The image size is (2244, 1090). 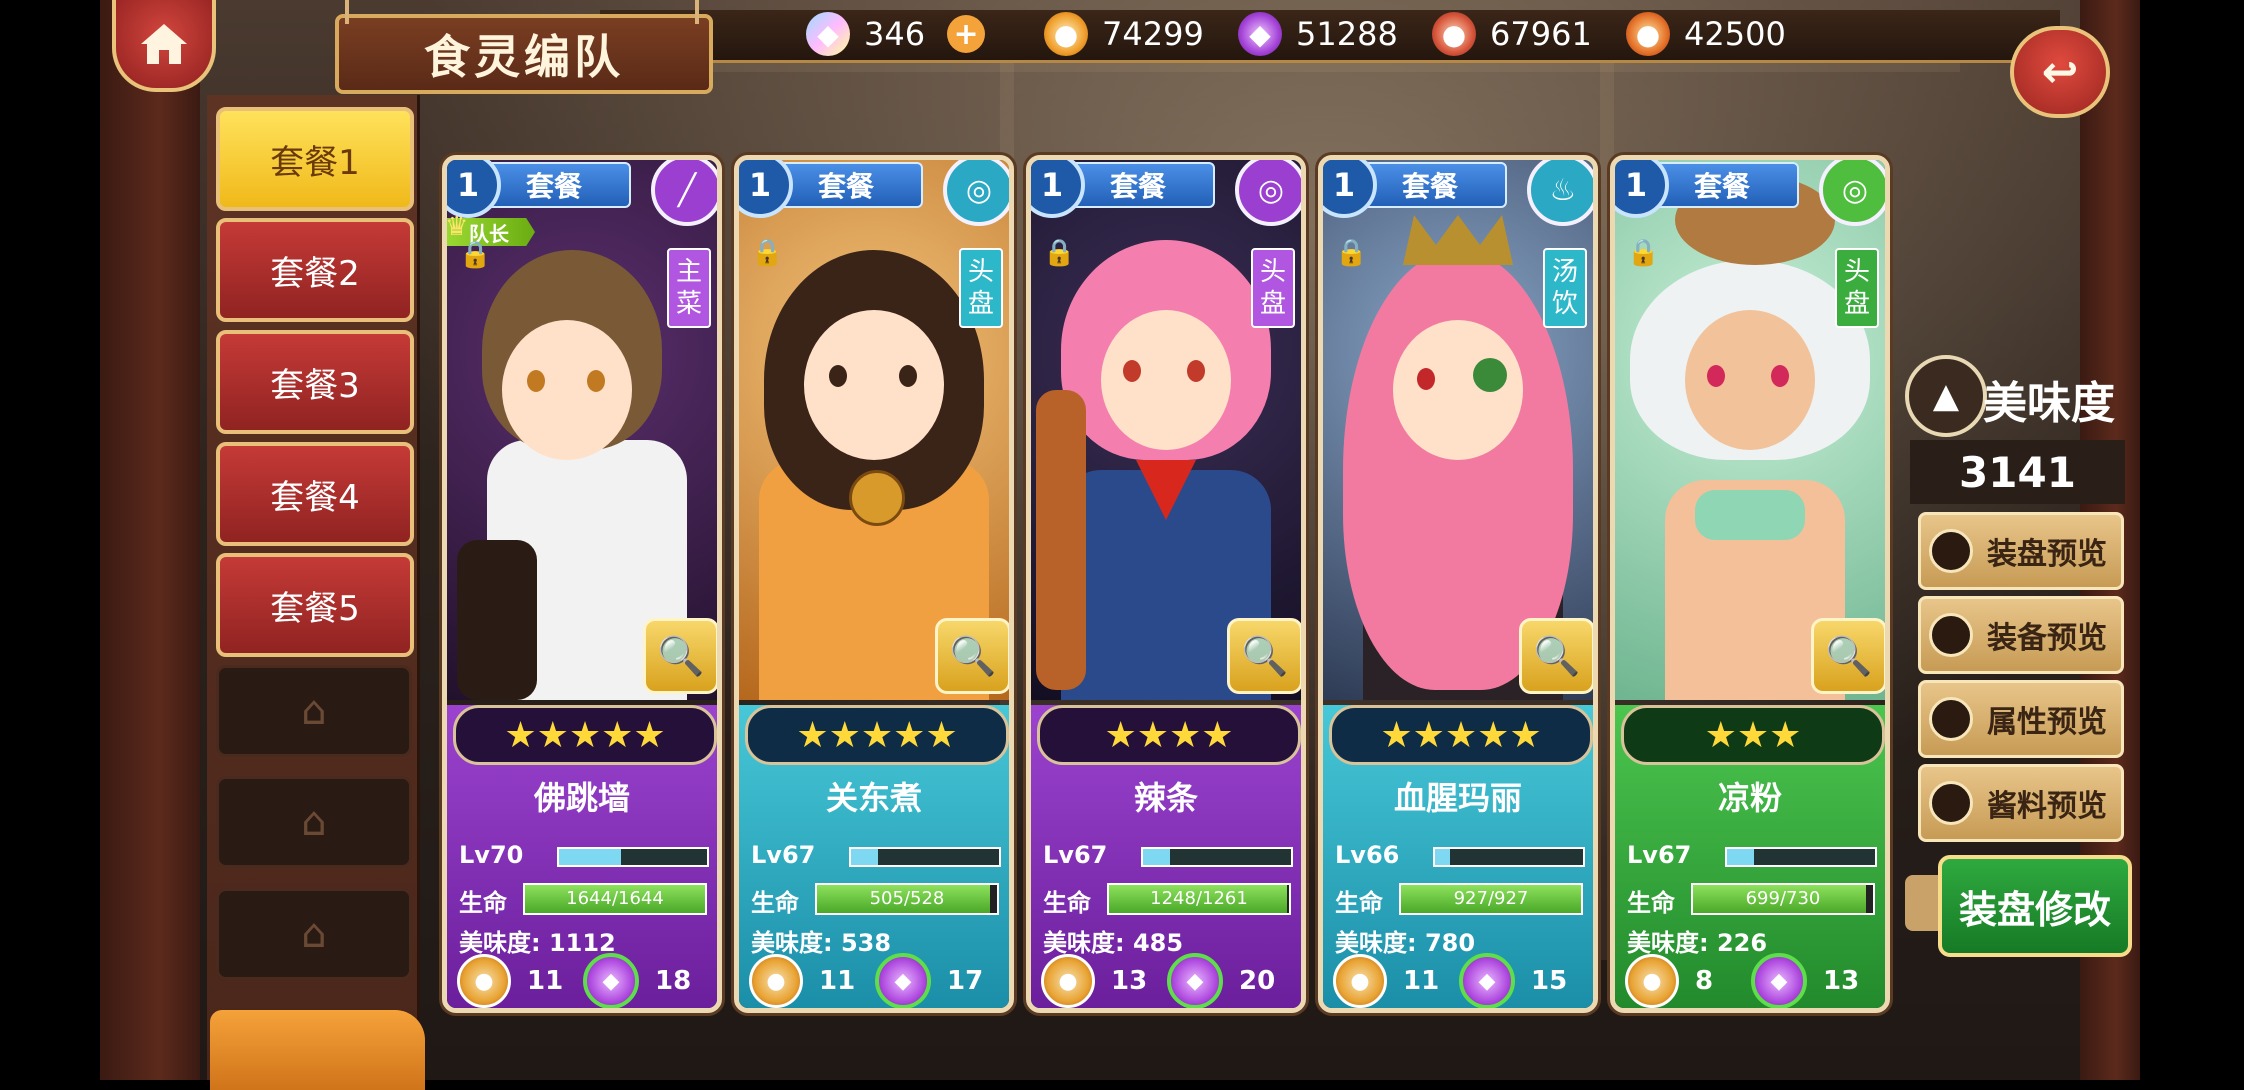 What do you see at coordinates (1565, 288) in the screenshot?
I see `type-tag: 汤饮` at bounding box center [1565, 288].